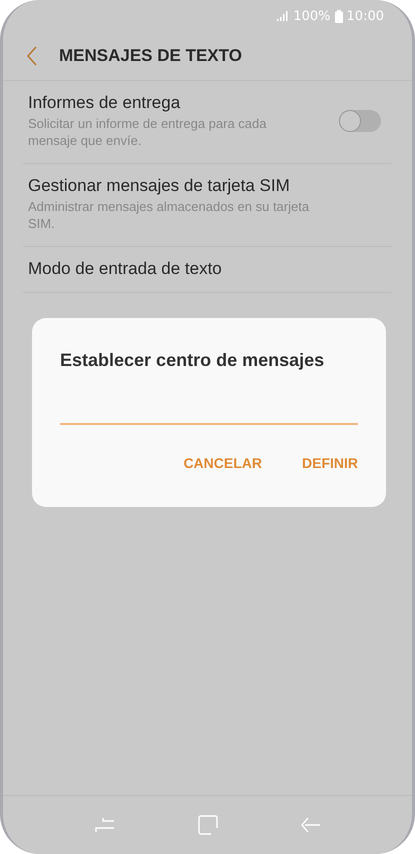 This screenshot has width=415, height=854. I want to click on signal-icon, so click(283, 16).